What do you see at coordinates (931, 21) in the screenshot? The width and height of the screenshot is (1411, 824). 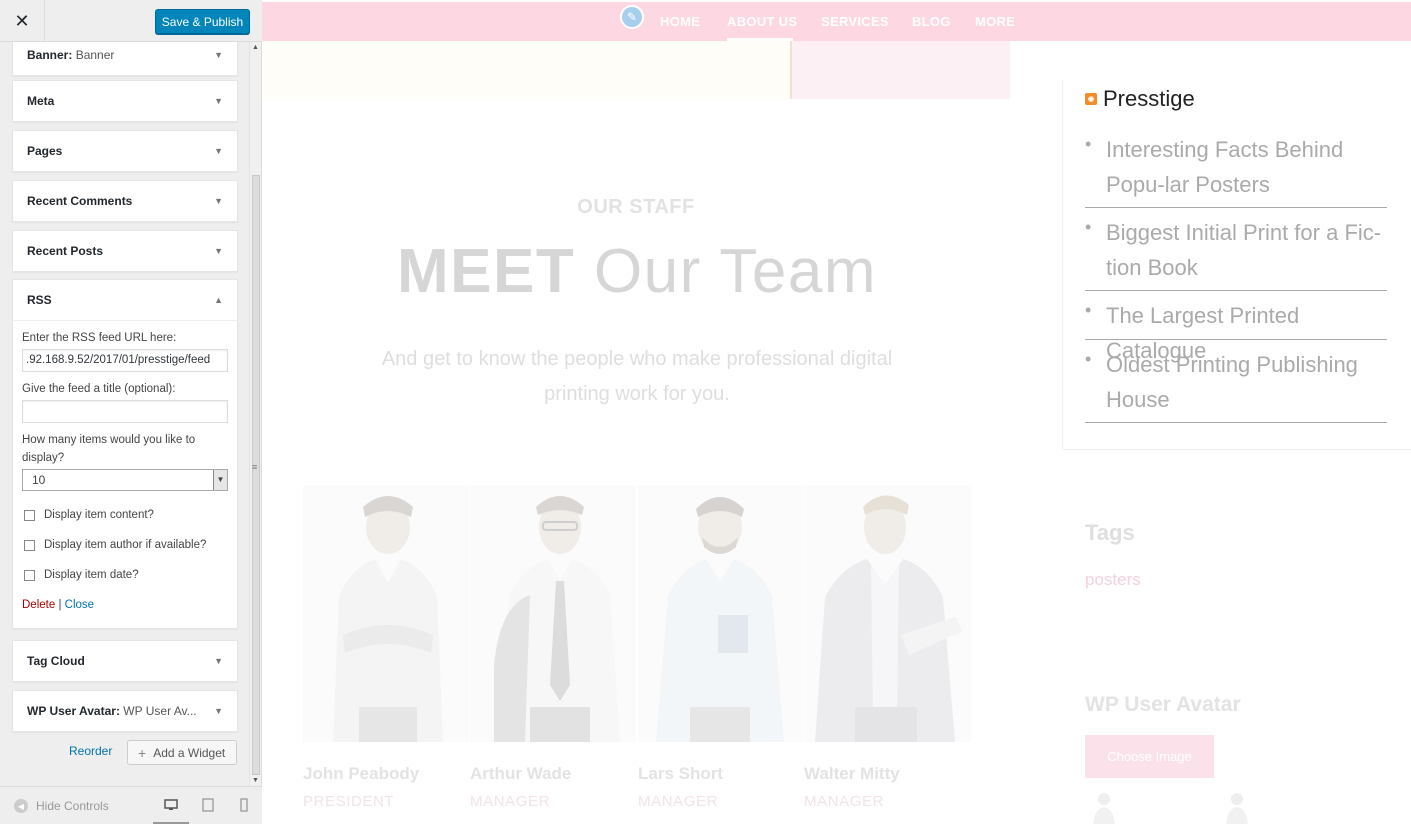 I see `nav-blog: BLOG` at bounding box center [931, 21].